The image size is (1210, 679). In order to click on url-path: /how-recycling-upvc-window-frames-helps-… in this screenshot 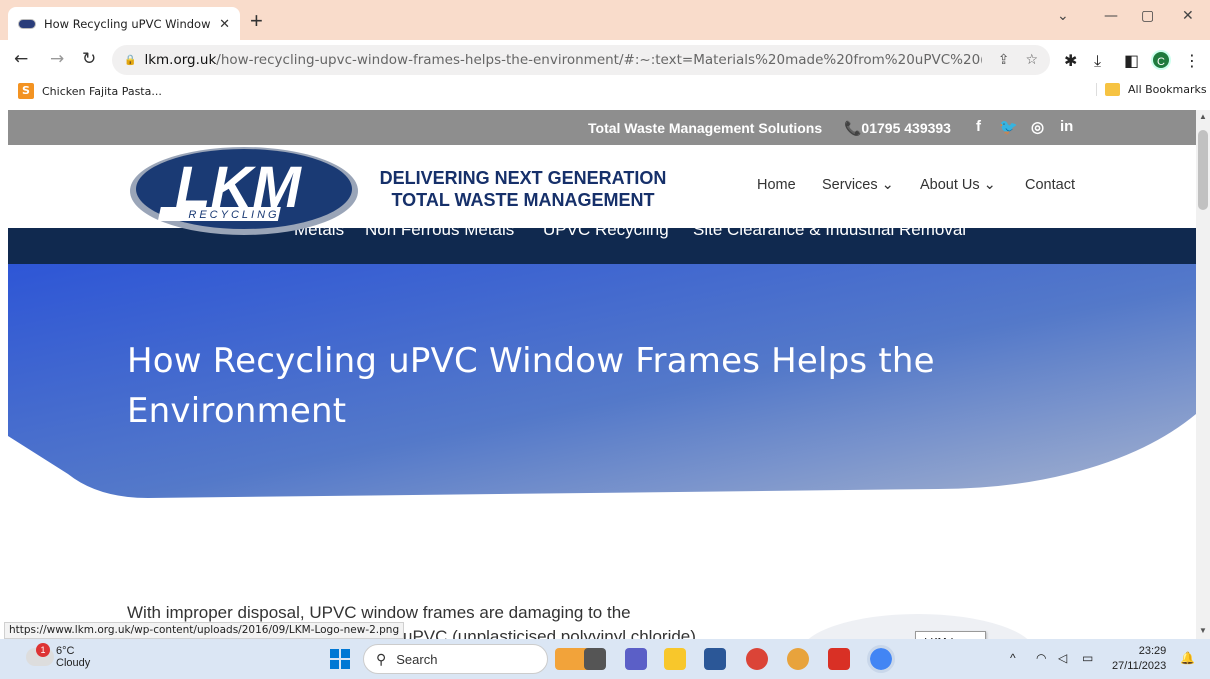, I will do `click(598, 60)`.